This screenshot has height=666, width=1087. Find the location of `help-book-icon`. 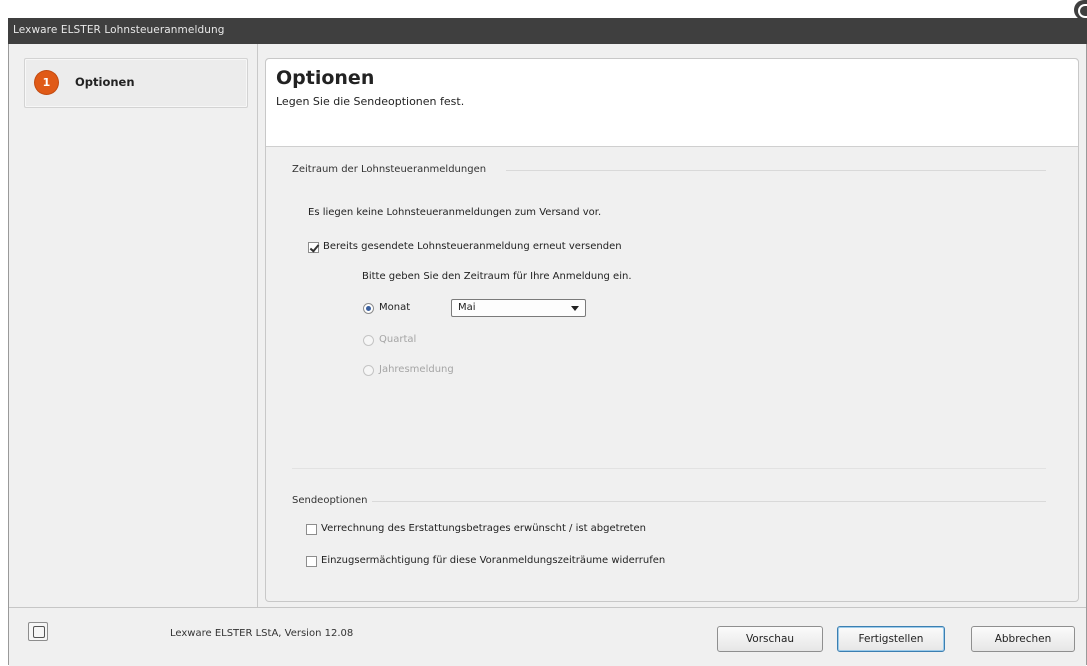

help-book-icon is located at coordinates (38, 631).